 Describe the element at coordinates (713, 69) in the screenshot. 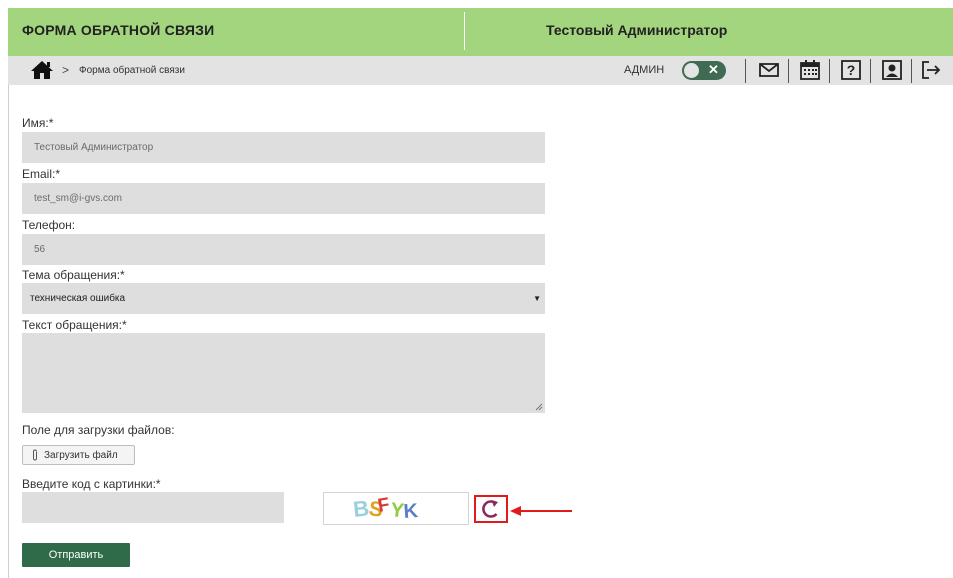

I see `close-icon: ✕` at that location.